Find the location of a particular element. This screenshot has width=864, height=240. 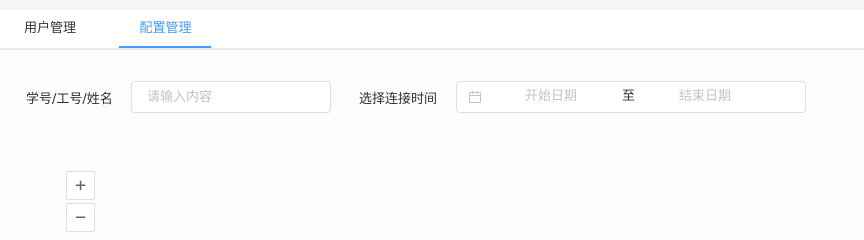

zoom-in-button: + is located at coordinates (80, 185).